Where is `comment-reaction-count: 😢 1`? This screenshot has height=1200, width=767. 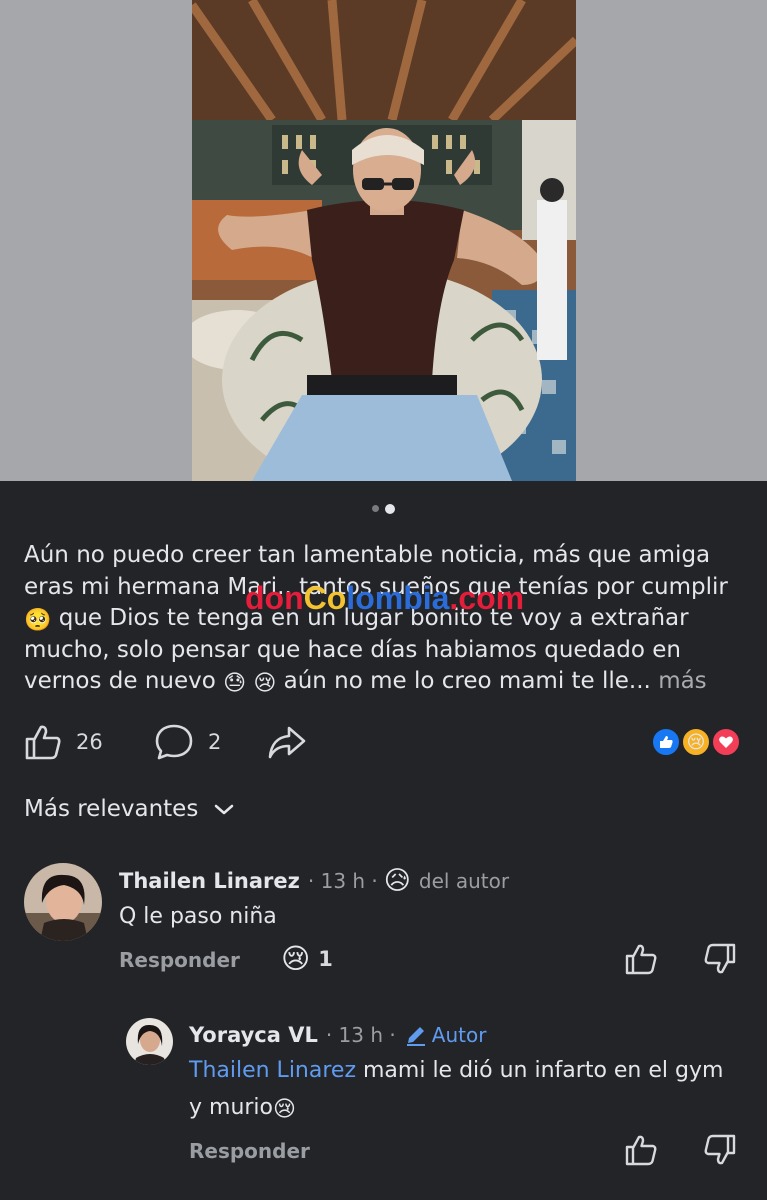
comment-reaction-count: 😢 1 is located at coordinates (307, 959).